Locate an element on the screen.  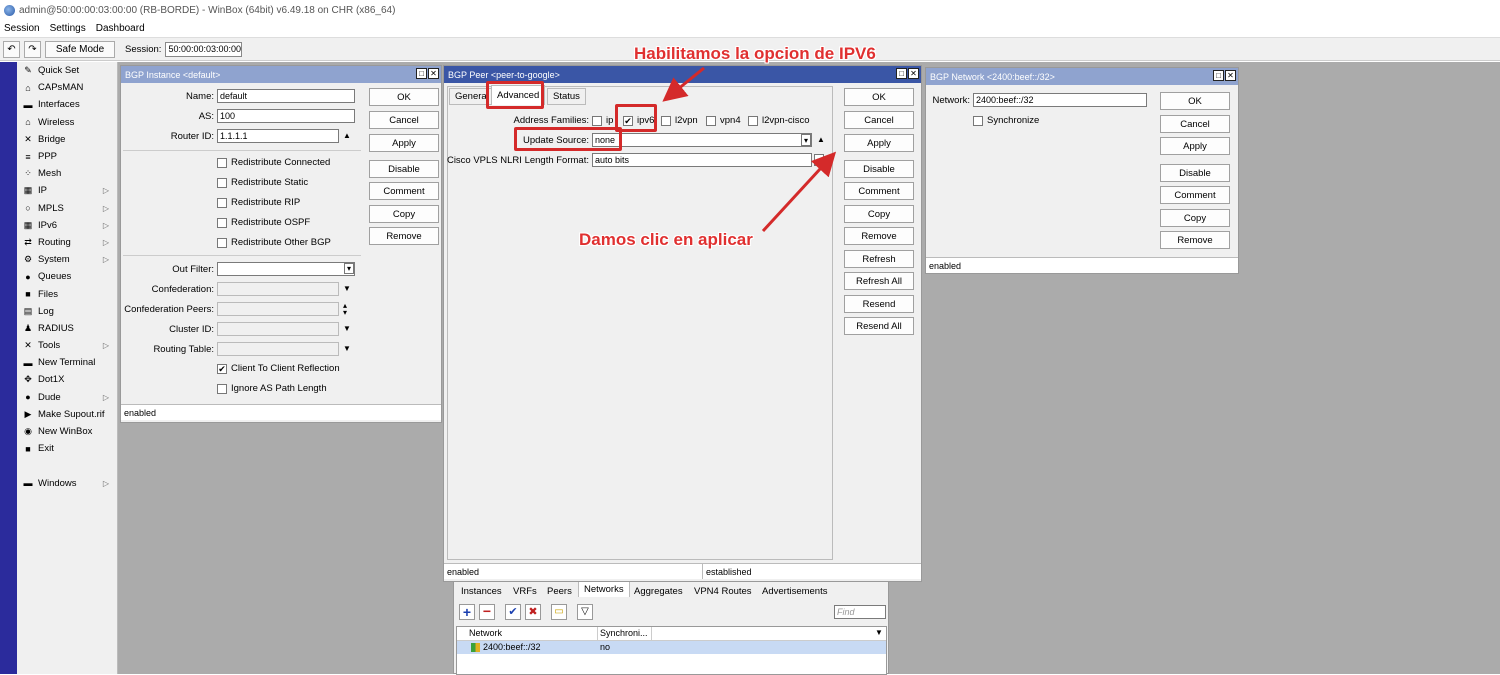
arrow-to-ipv6 is located at coordinates (683, 84).